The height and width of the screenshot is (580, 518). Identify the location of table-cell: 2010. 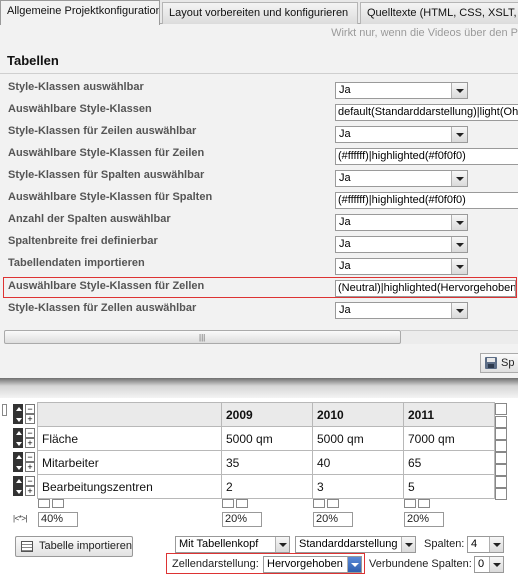
(358, 414).